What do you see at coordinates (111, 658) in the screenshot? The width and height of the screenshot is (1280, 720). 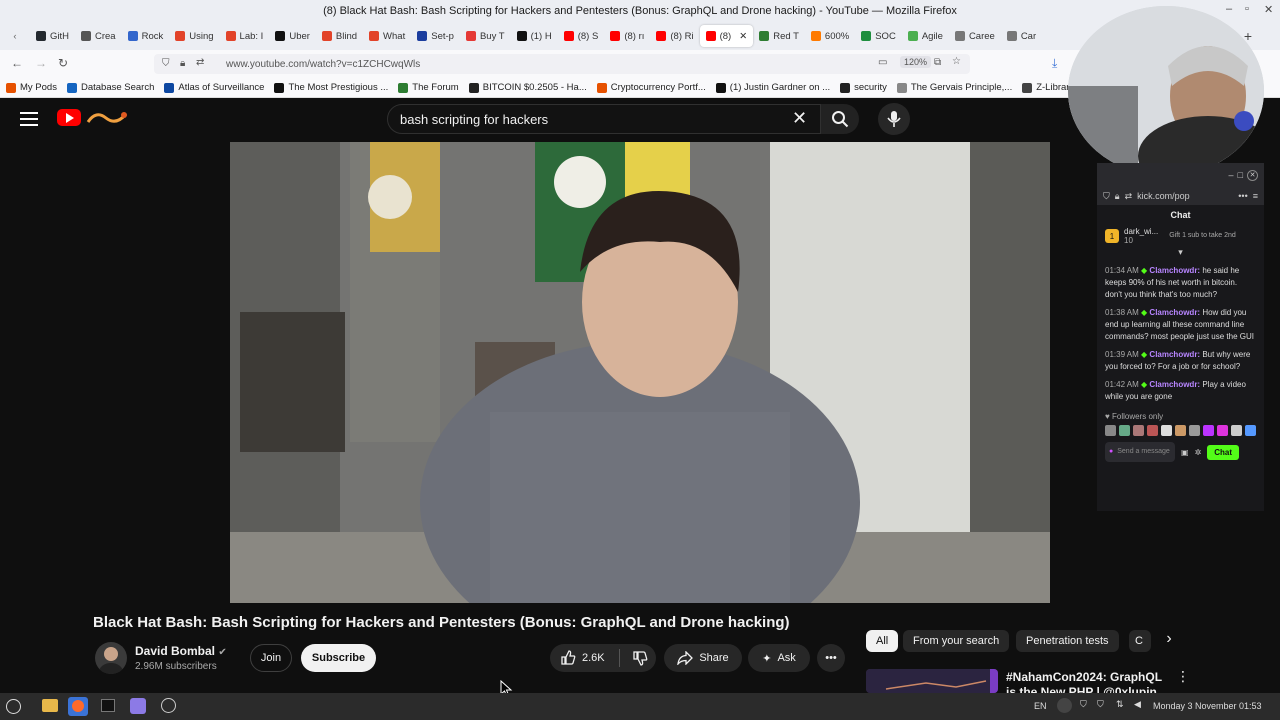 I see `channel-avatar` at bounding box center [111, 658].